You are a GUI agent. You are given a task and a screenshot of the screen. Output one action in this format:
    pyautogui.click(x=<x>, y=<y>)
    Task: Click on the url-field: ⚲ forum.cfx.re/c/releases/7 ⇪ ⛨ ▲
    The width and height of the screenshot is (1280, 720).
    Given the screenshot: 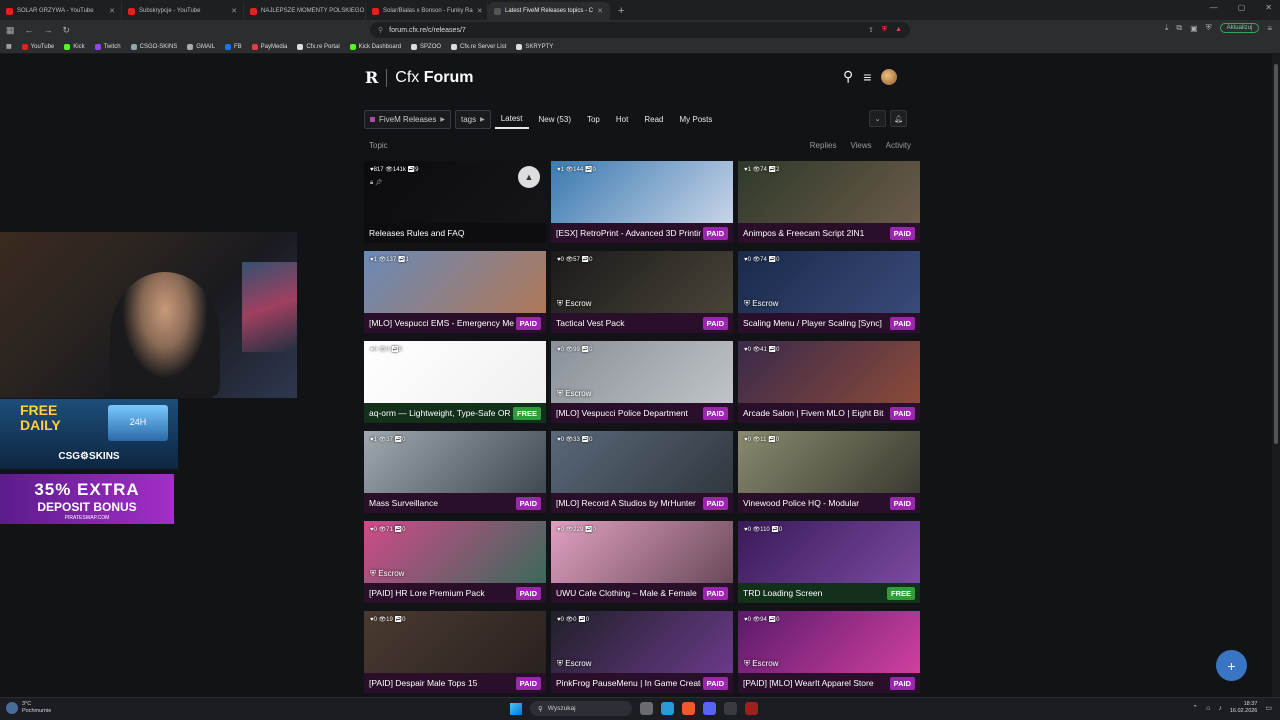 What is the action you would take?
    pyautogui.click(x=640, y=30)
    